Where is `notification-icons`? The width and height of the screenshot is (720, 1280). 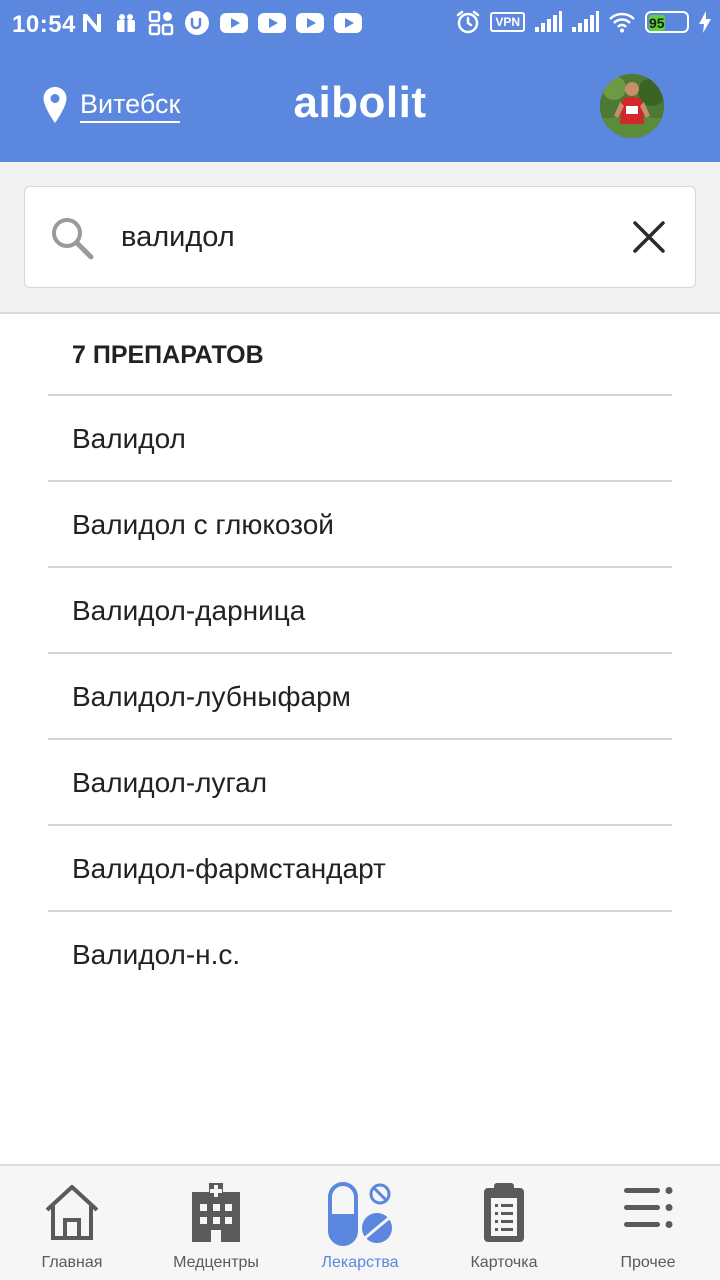
notification-icons is located at coordinates (221, 23).